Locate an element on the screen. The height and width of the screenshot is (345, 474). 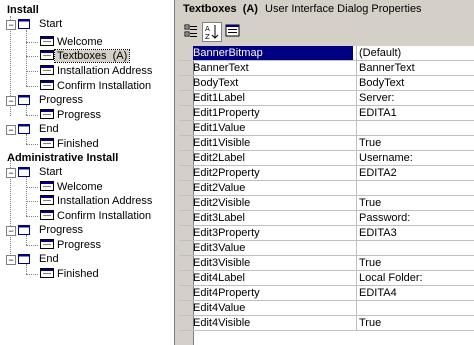
property-value: Password: is located at coordinates (415, 218).